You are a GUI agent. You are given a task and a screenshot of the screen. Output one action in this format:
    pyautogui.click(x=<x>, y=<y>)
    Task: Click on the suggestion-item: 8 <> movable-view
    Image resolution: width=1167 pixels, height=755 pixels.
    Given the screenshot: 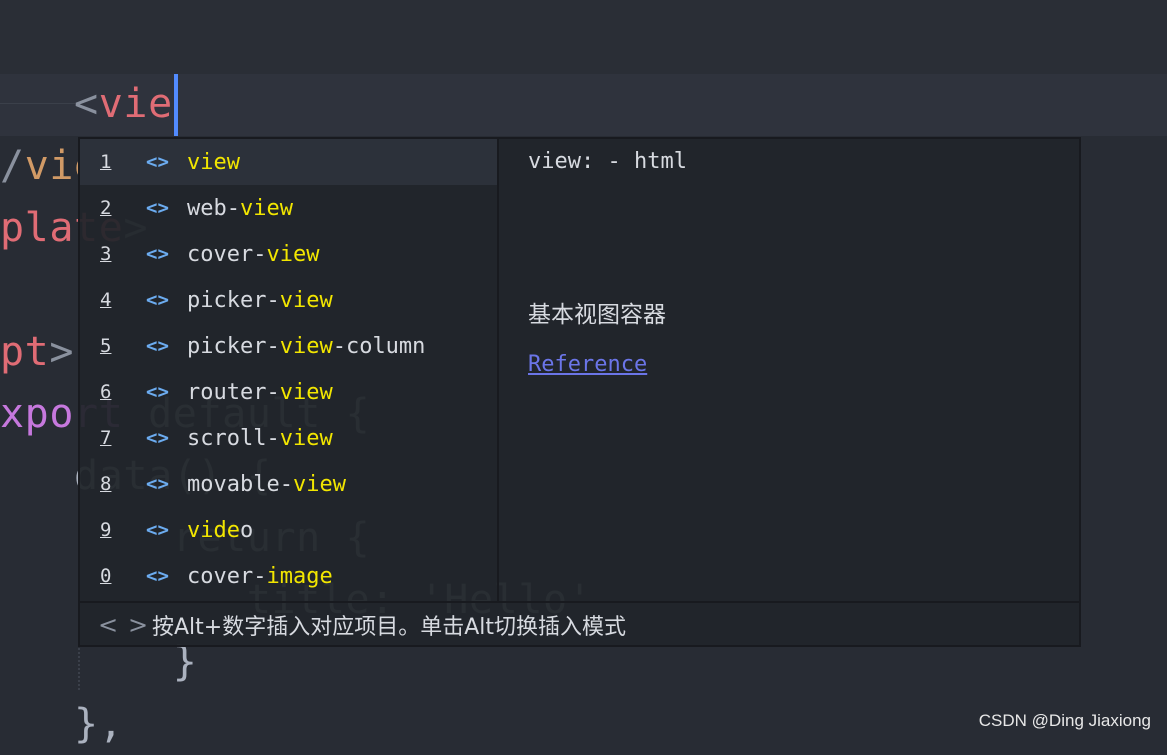 What is the action you would take?
    pyautogui.click(x=288, y=484)
    